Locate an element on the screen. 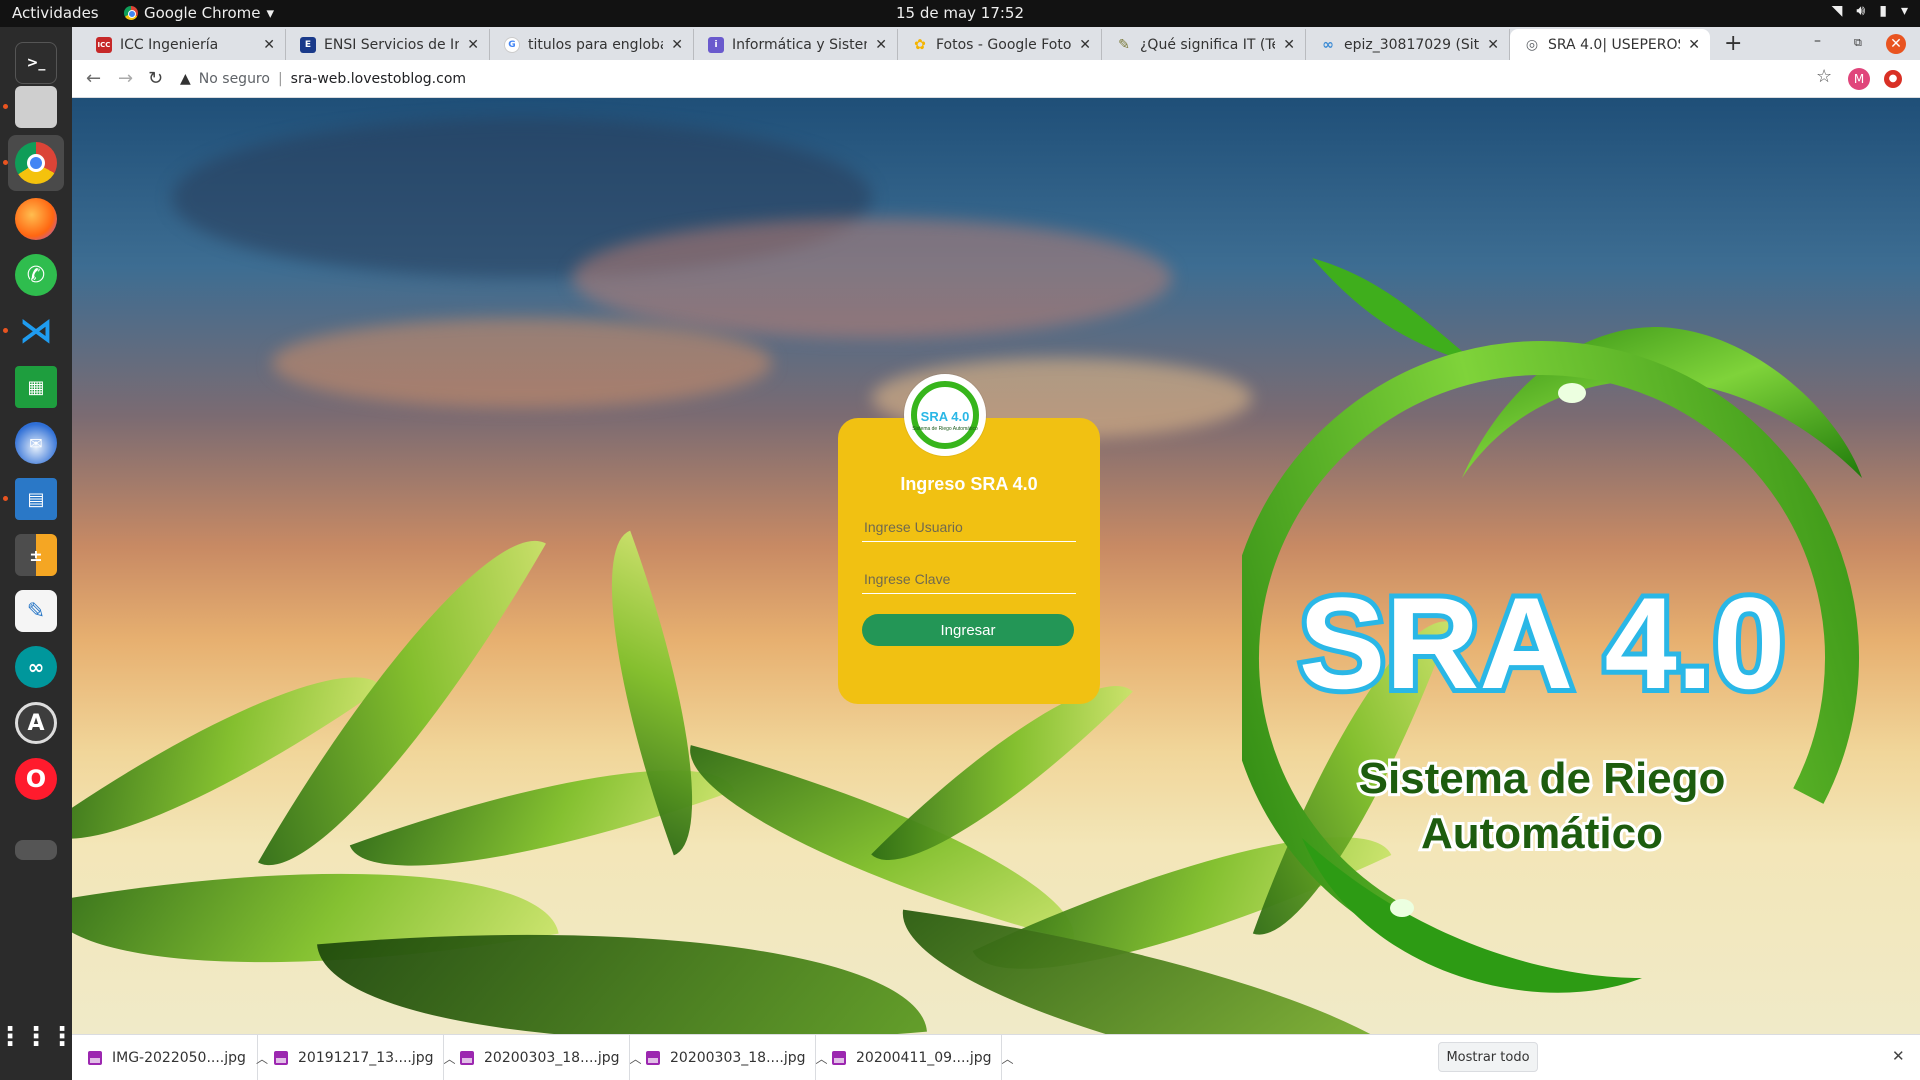 Image resolution: width=1920 pixels, height=1080 pixels. tab-title: Informática y Sistem is located at coordinates (800, 44).